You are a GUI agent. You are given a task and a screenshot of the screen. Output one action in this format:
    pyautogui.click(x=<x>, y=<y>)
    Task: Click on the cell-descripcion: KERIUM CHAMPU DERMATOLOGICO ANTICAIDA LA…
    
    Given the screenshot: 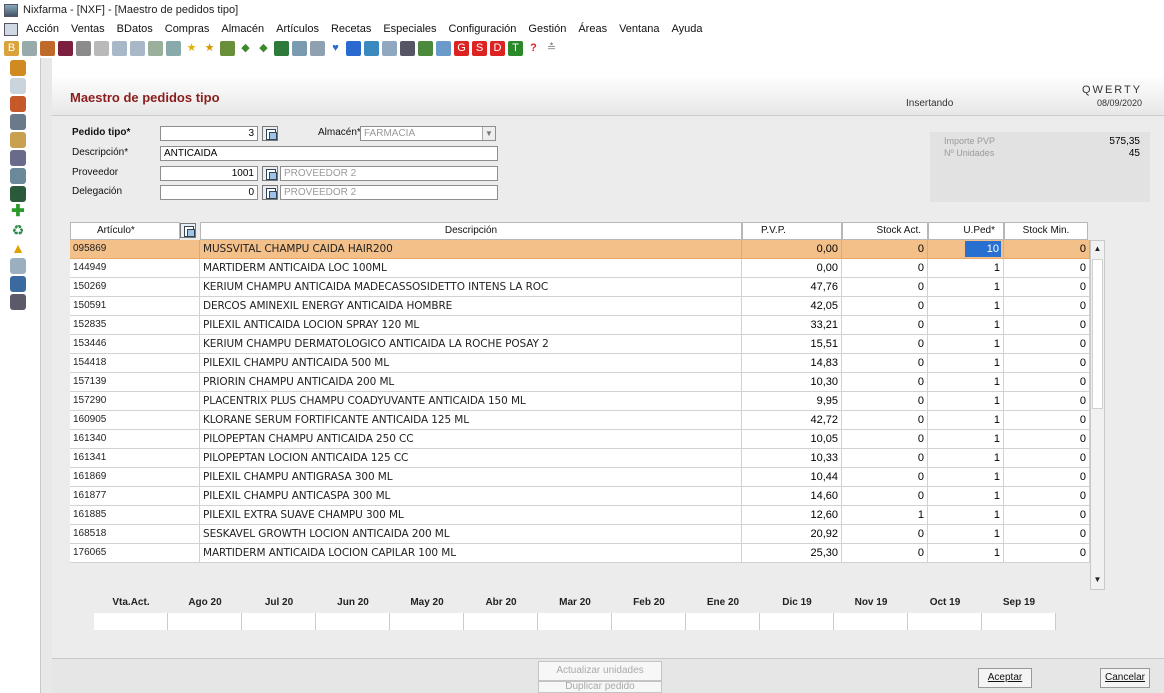 What is the action you would take?
    pyautogui.click(x=471, y=344)
    